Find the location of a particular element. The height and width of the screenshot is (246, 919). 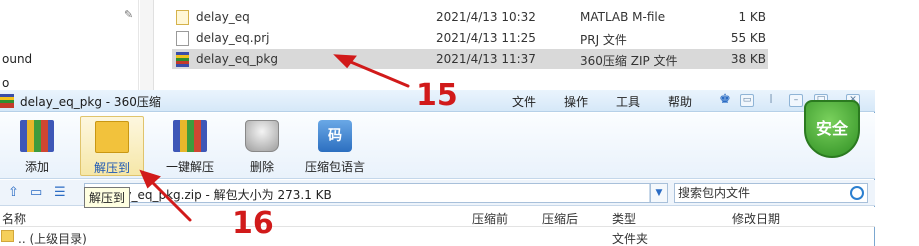

nav-item: o is located at coordinates (5, 83).